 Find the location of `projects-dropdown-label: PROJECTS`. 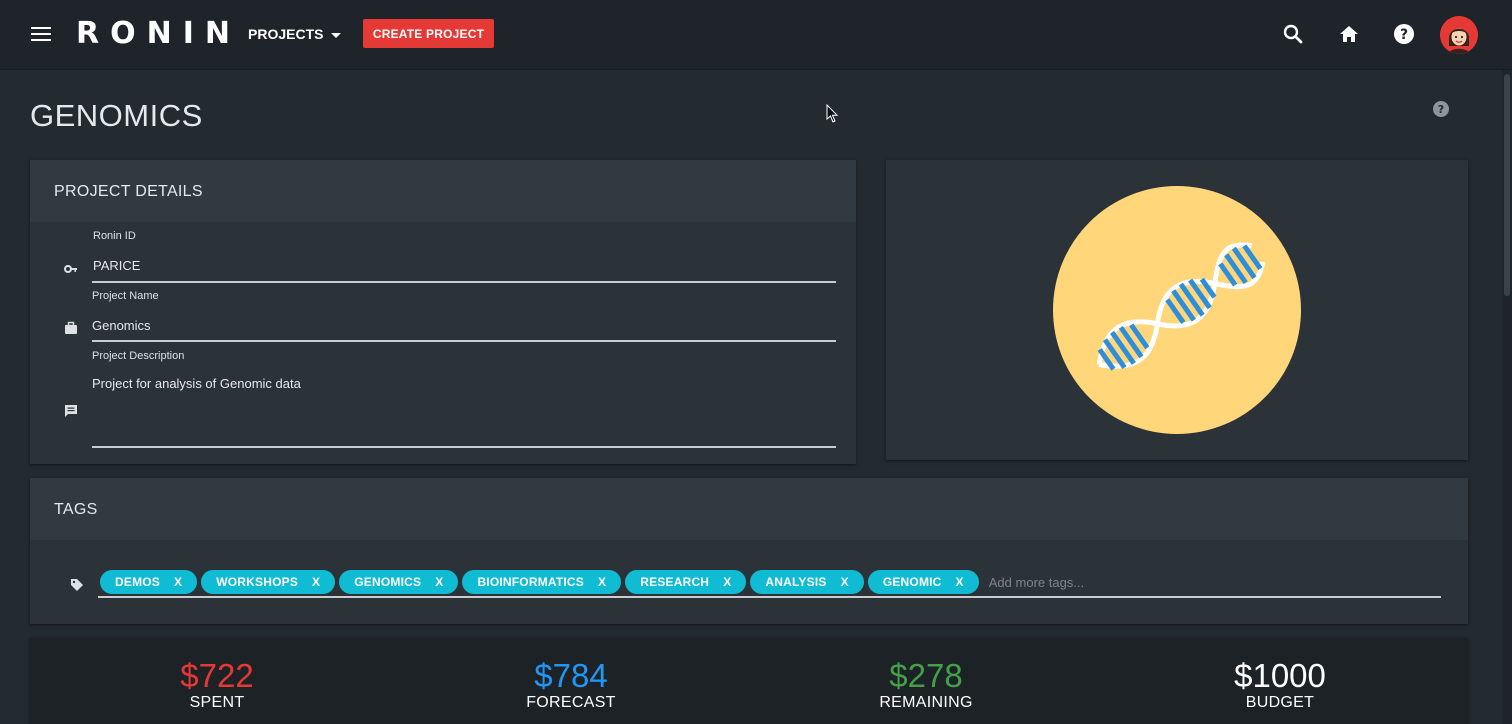

projects-dropdown-label: PROJECTS is located at coordinates (286, 34).